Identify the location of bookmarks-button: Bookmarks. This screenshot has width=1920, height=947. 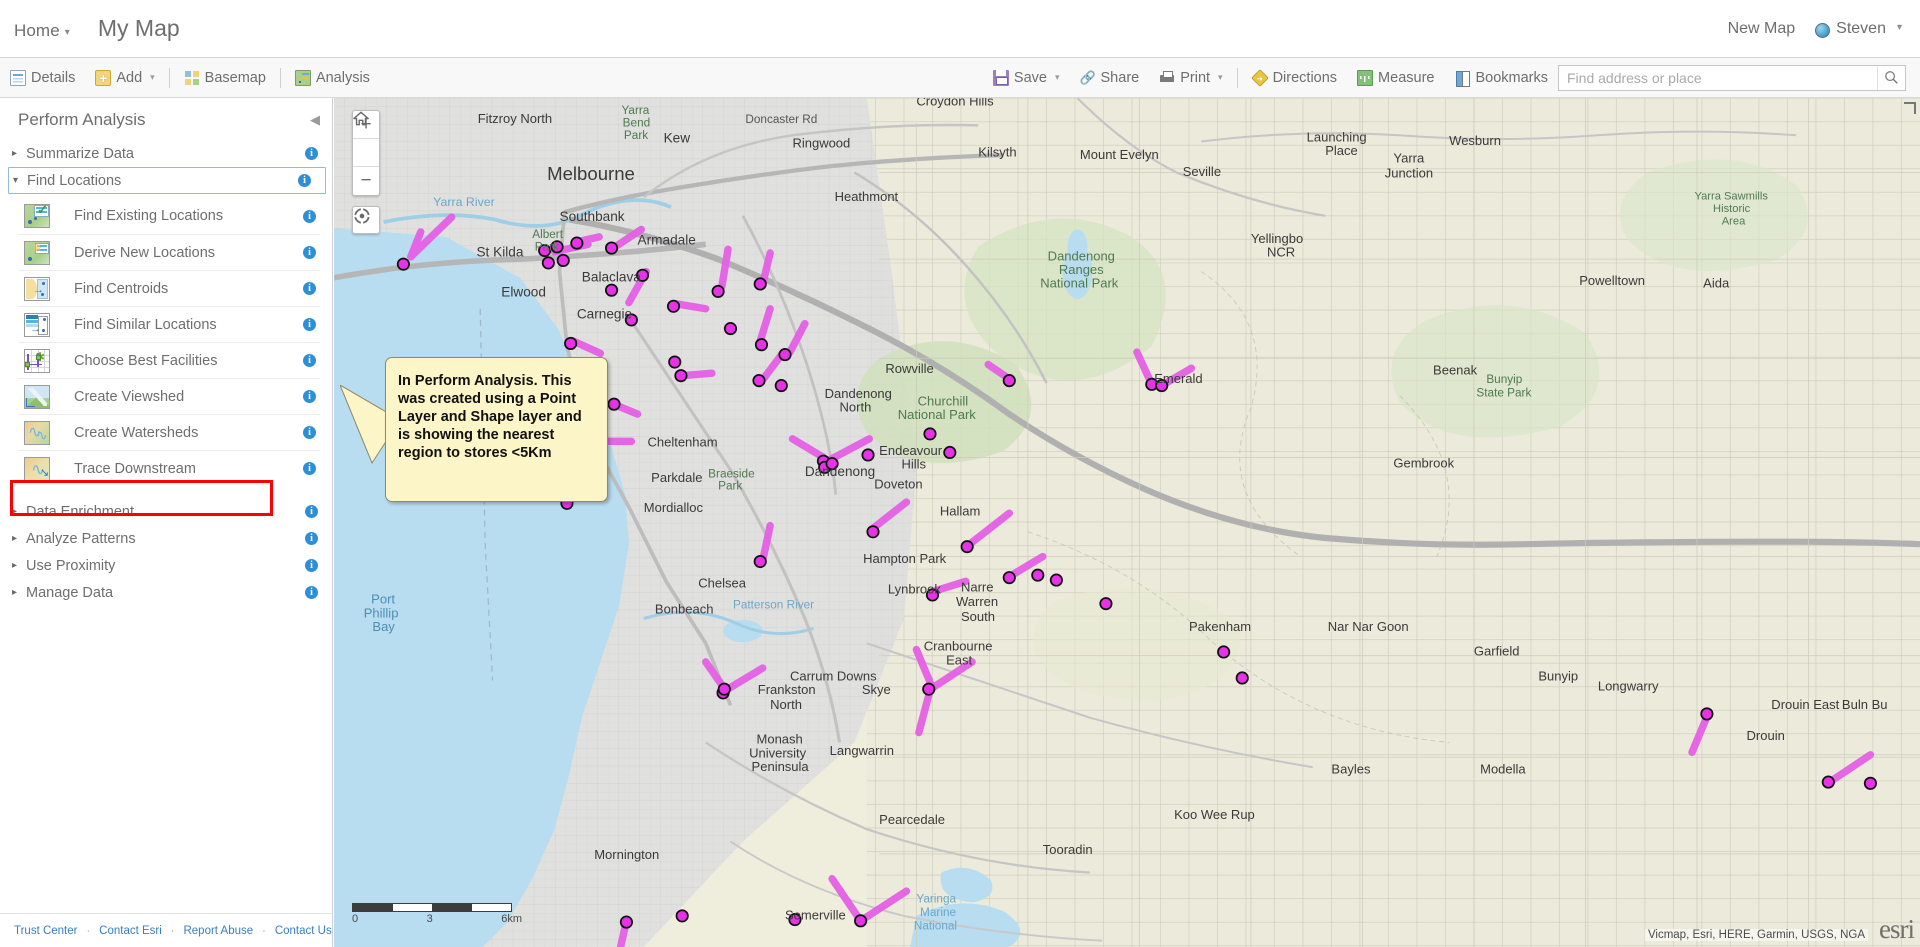
(1501, 78).